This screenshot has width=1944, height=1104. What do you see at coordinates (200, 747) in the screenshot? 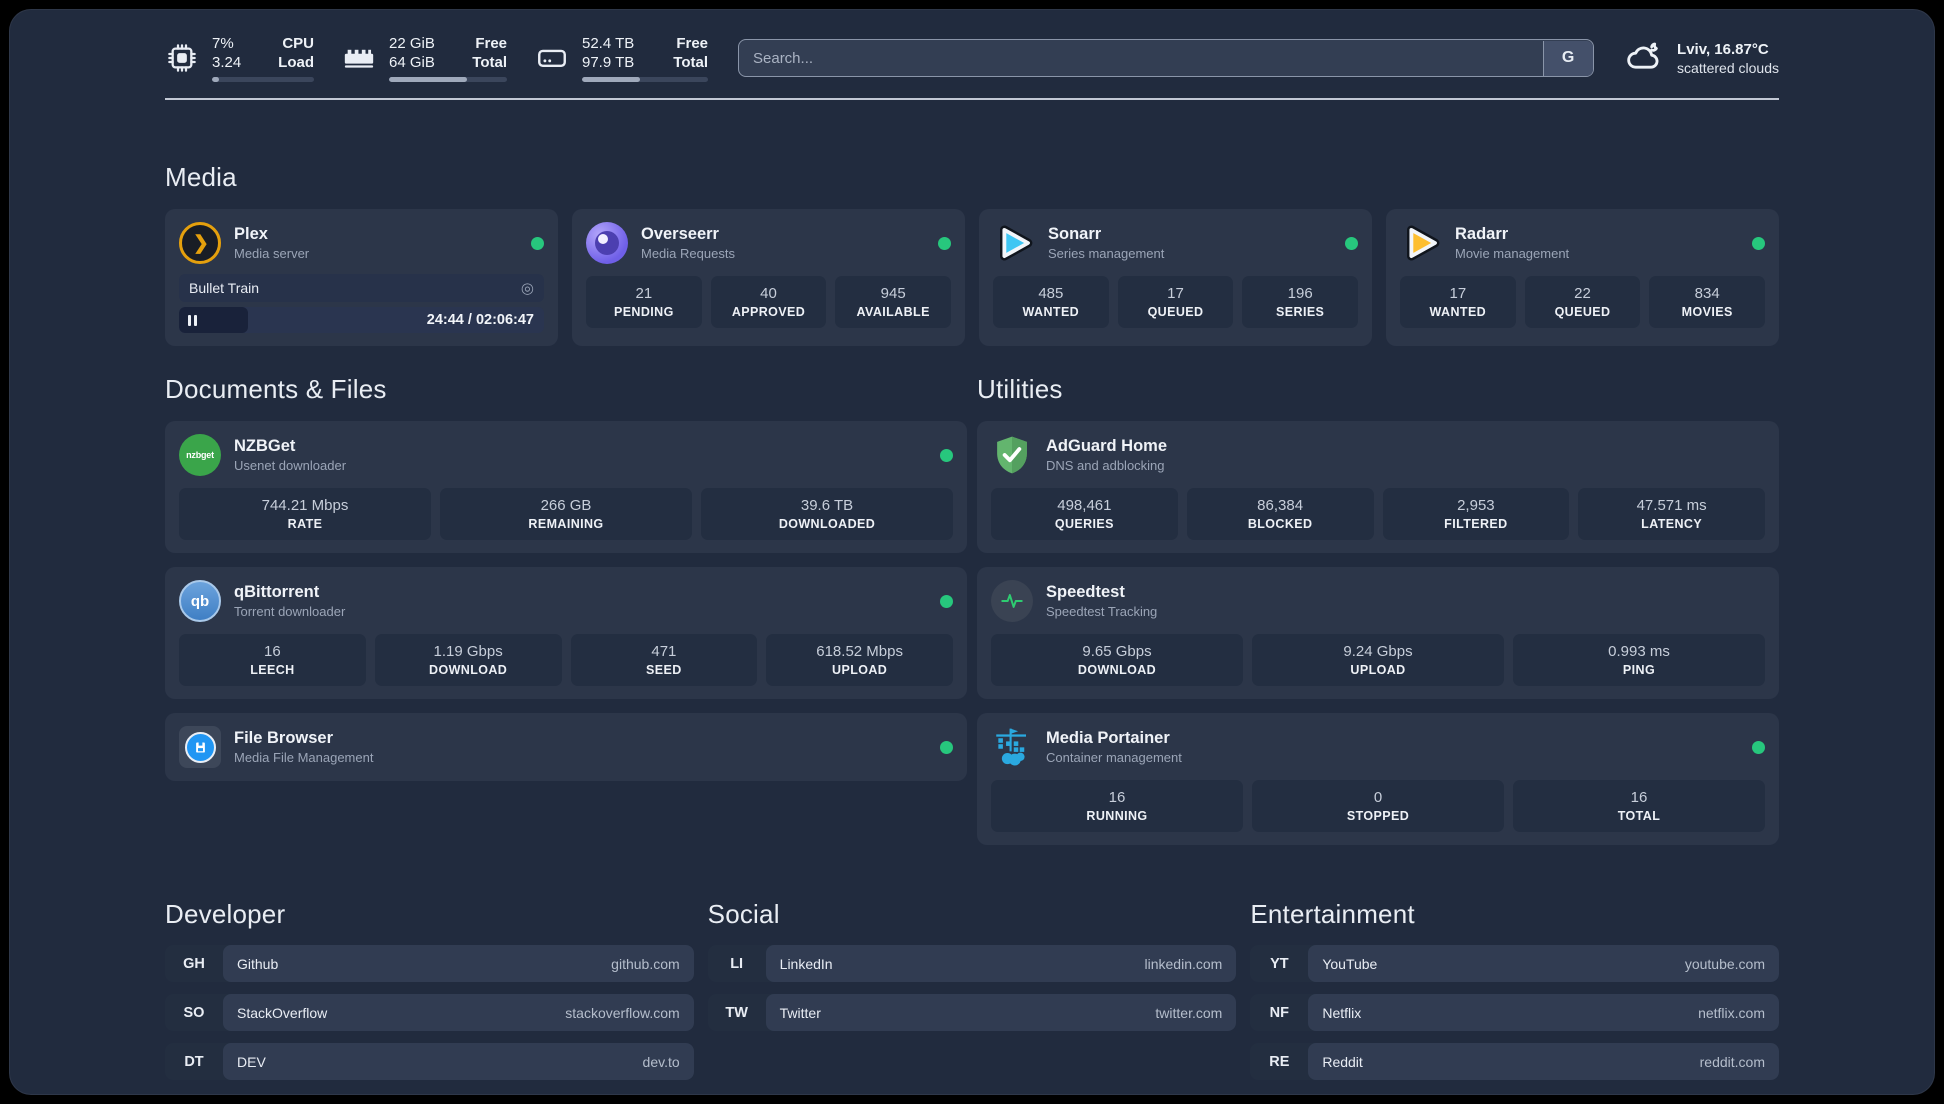
I see `filebrowser-icon` at bounding box center [200, 747].